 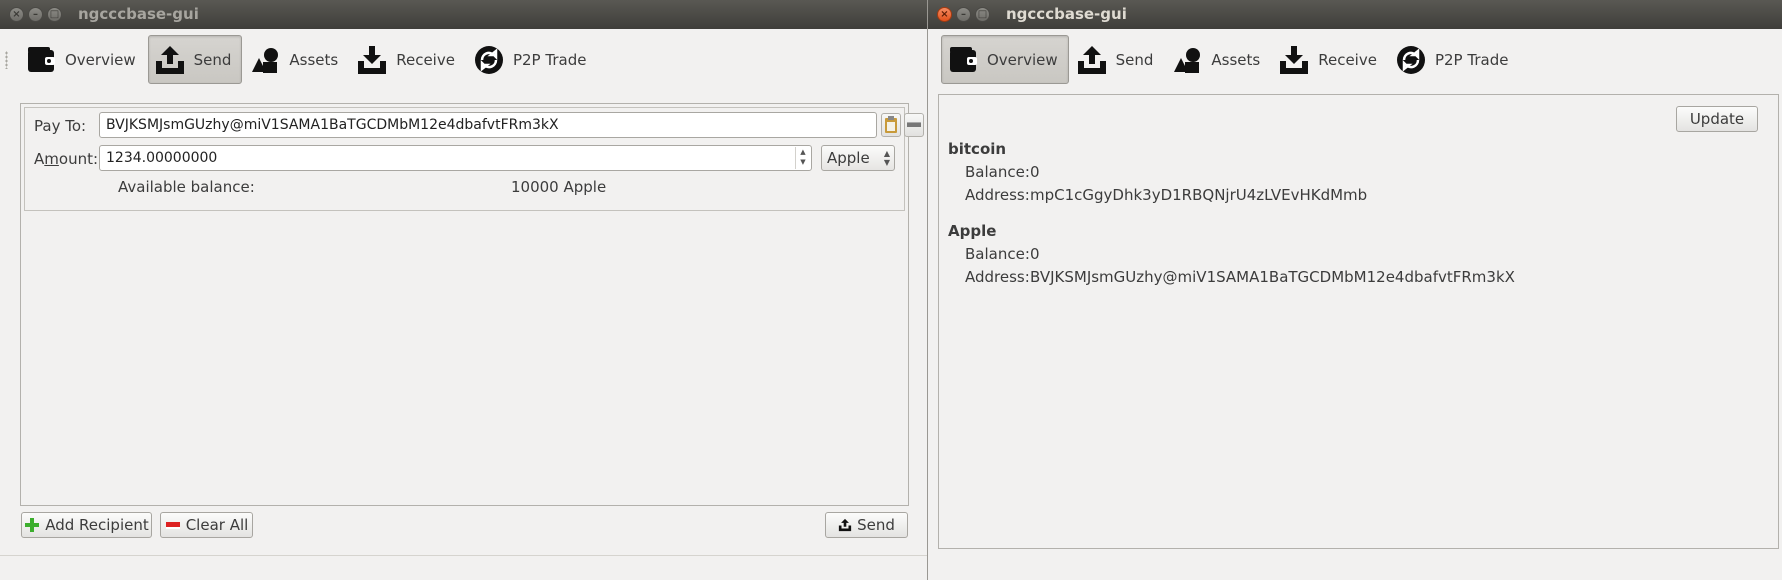 I want to click on address-value: mpC1cGgyDhk3yD1RBQNjrU4zLVEvHKdMmb, so click(x=1199, y=195).